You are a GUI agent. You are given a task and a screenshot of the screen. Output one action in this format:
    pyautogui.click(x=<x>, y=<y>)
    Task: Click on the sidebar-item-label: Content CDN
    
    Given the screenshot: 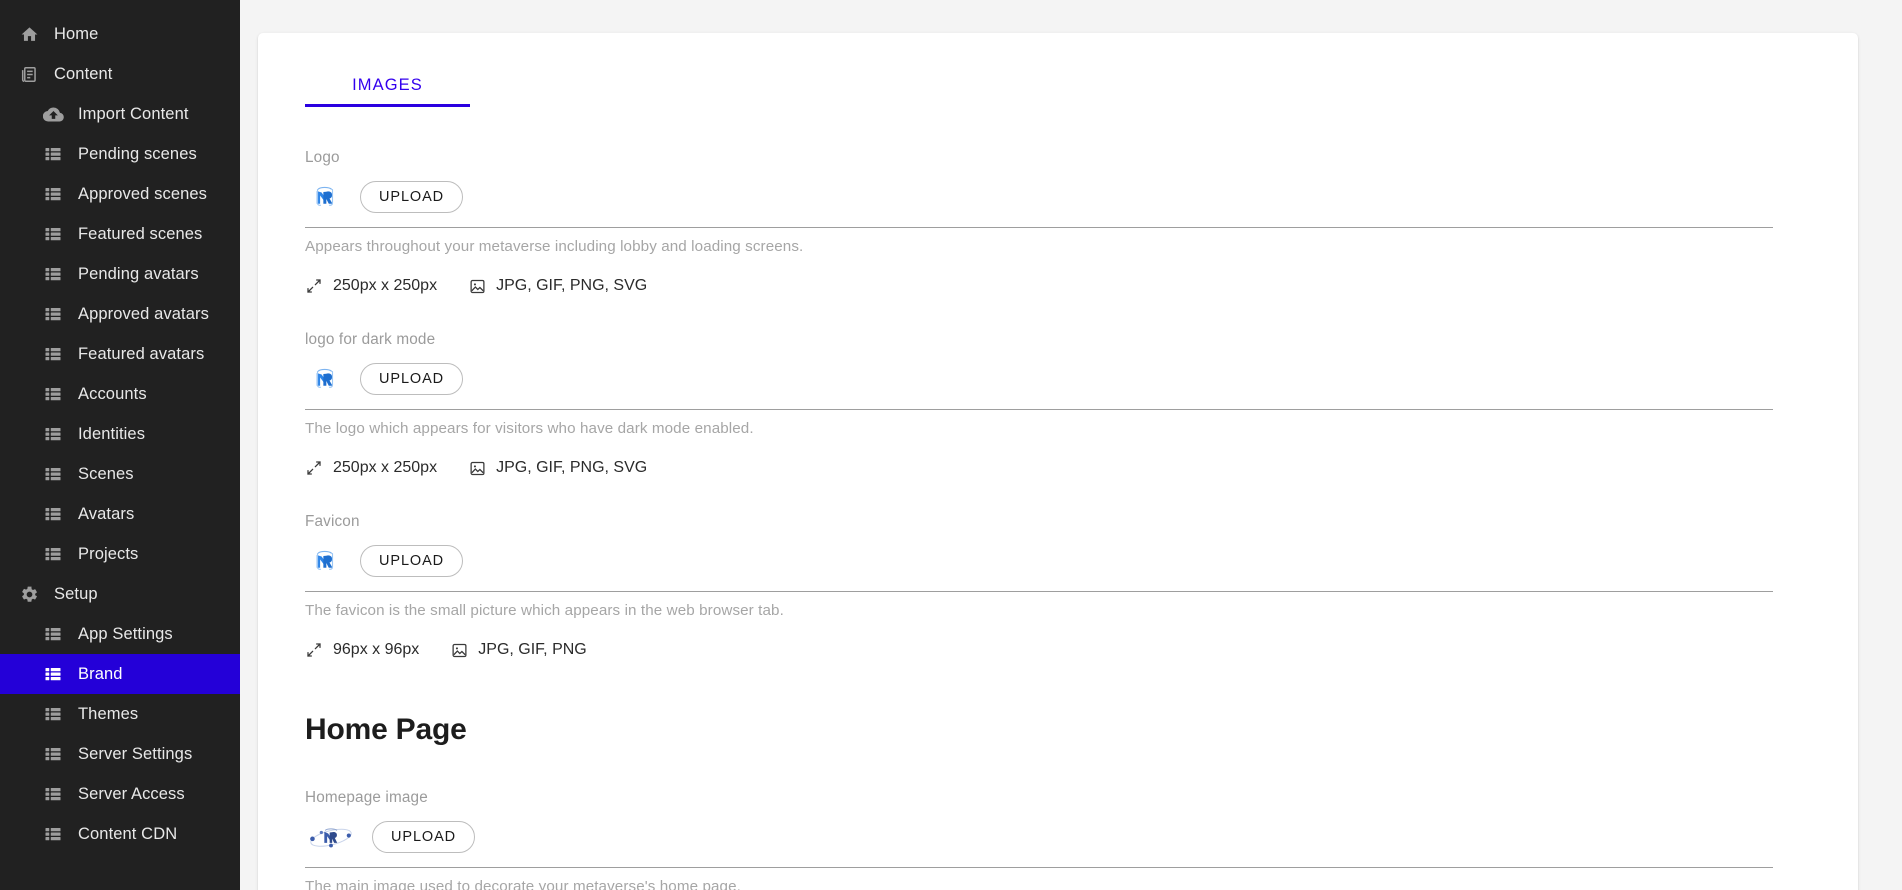 What is the action you would take?
    pyautogui.click(x=128, y=833)
    